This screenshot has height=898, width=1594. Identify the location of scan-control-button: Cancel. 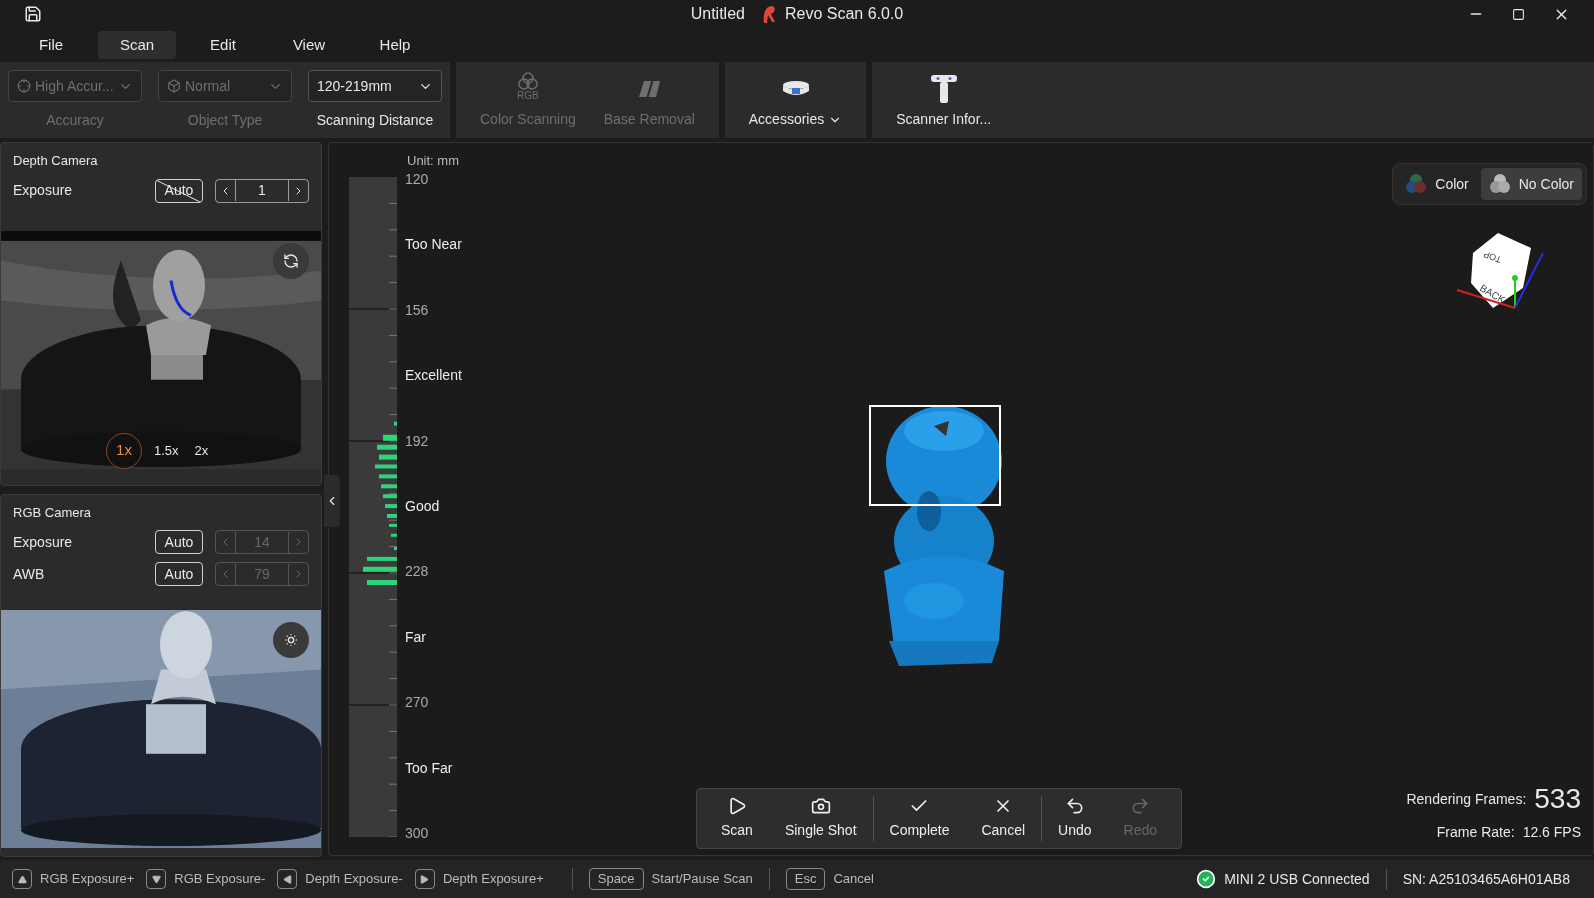
(1003, 818).